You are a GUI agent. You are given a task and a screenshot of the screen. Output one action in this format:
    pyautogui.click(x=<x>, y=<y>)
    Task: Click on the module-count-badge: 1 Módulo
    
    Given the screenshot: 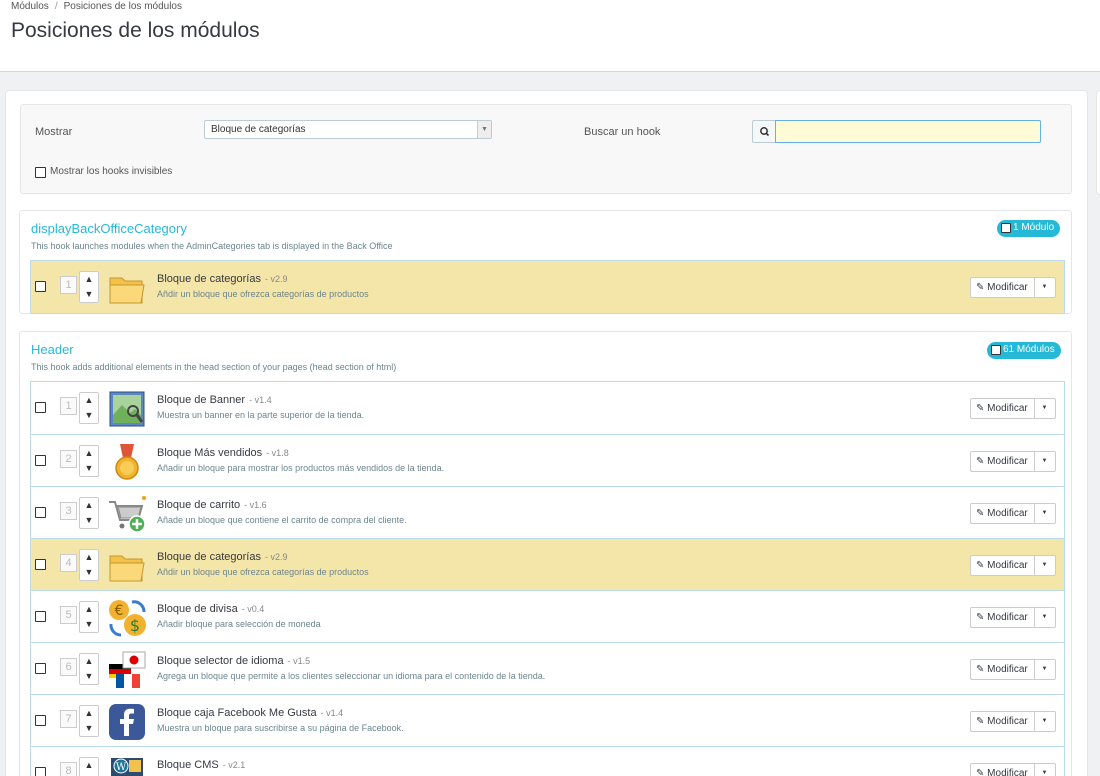 What is the action you would take?
    pyautogui.click(x=1029, y=228)
    